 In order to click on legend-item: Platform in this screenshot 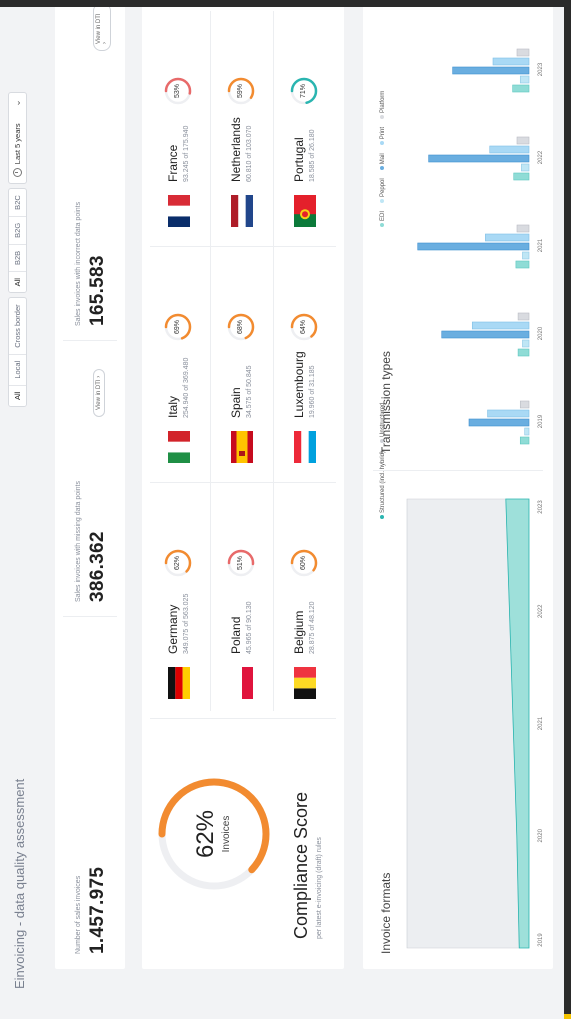, I will do `click(383, 105)`.